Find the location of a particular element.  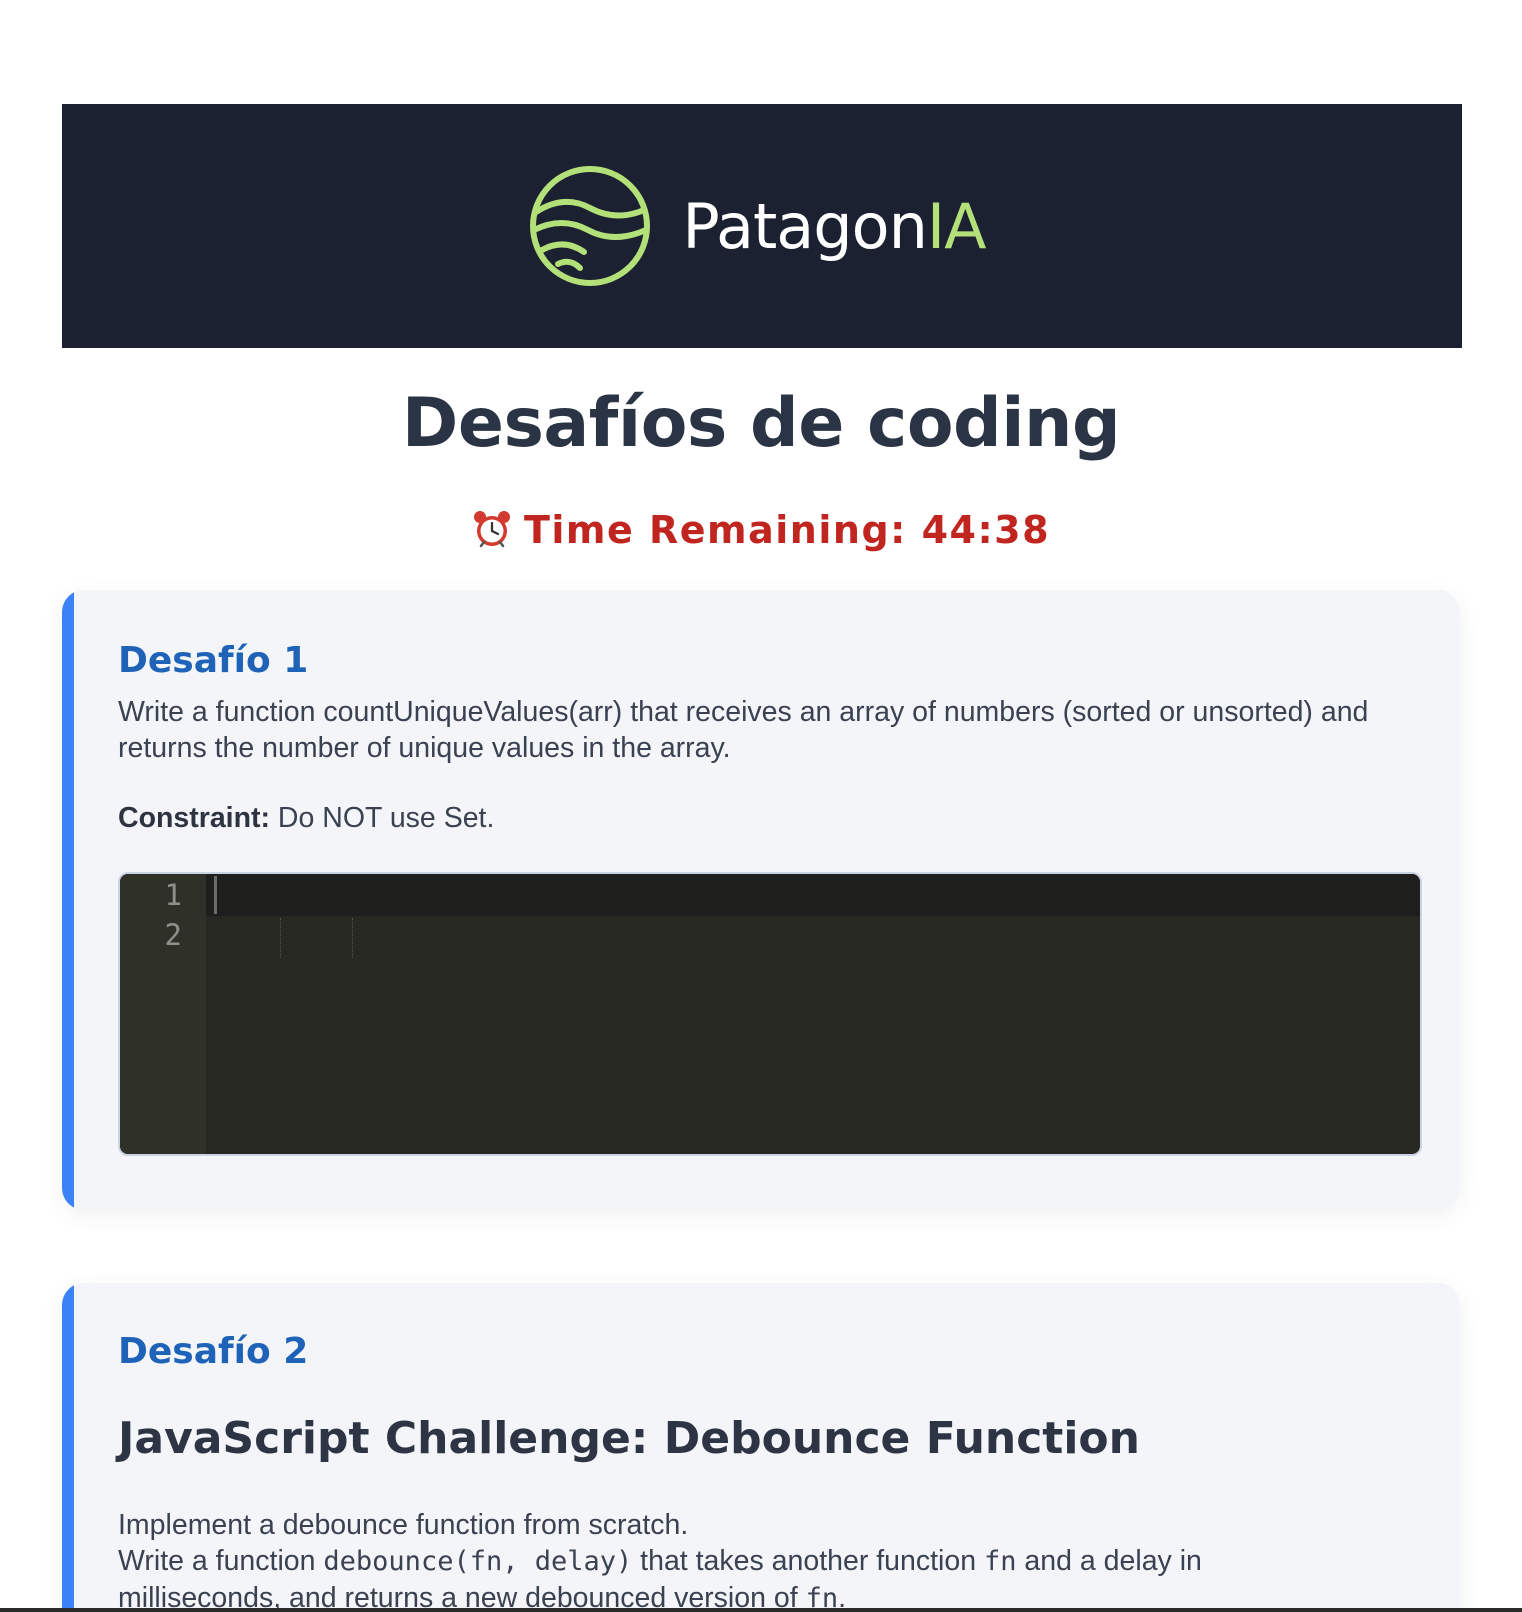

window-bottom-edge is located at coordinates (761, 1610).